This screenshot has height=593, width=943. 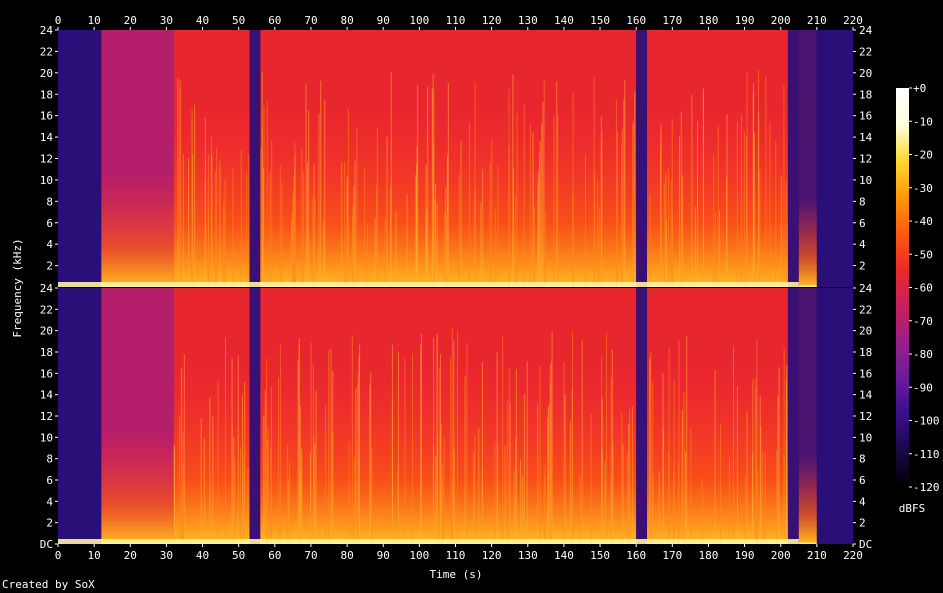 What do you see at coordinates (923, 288) in the screenshot?
I see `colorbar-tick-label: -60` at bounding box center [923, 288].